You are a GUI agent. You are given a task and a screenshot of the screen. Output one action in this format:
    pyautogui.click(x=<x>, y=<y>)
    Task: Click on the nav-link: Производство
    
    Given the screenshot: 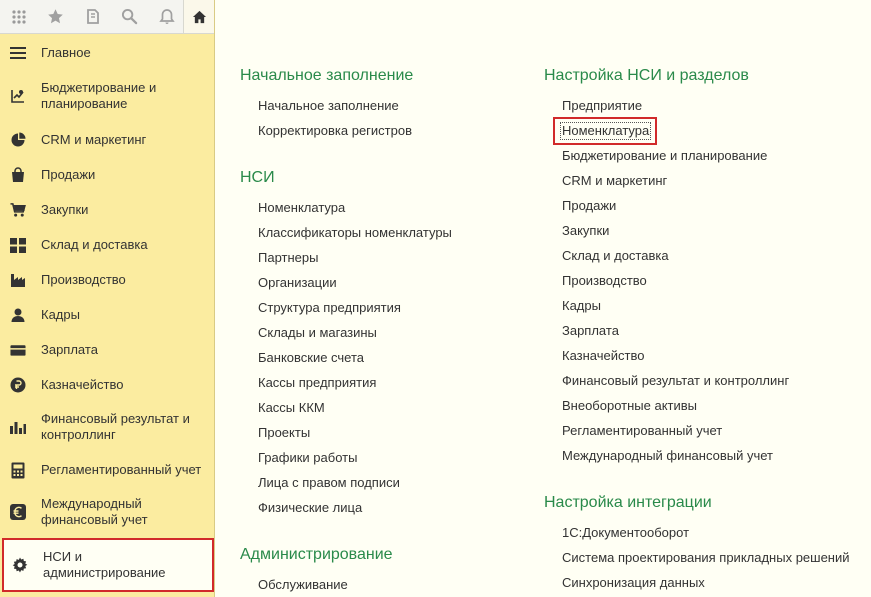 What is the action you would take?
    pyautogui.click(x=604, y=281)
    